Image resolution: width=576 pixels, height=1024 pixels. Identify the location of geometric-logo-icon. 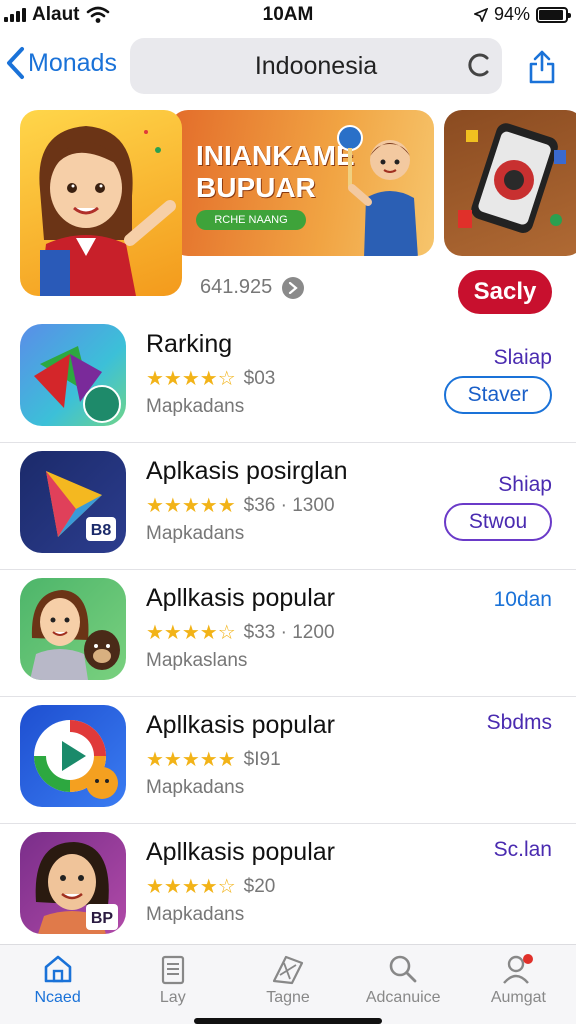
(77, 384).